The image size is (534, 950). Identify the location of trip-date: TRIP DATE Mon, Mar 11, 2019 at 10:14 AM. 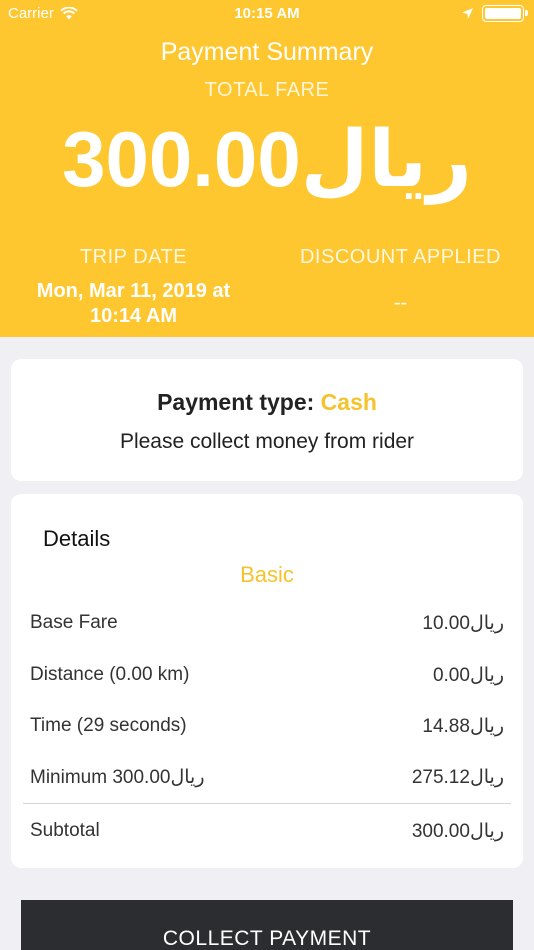
(133, 287).